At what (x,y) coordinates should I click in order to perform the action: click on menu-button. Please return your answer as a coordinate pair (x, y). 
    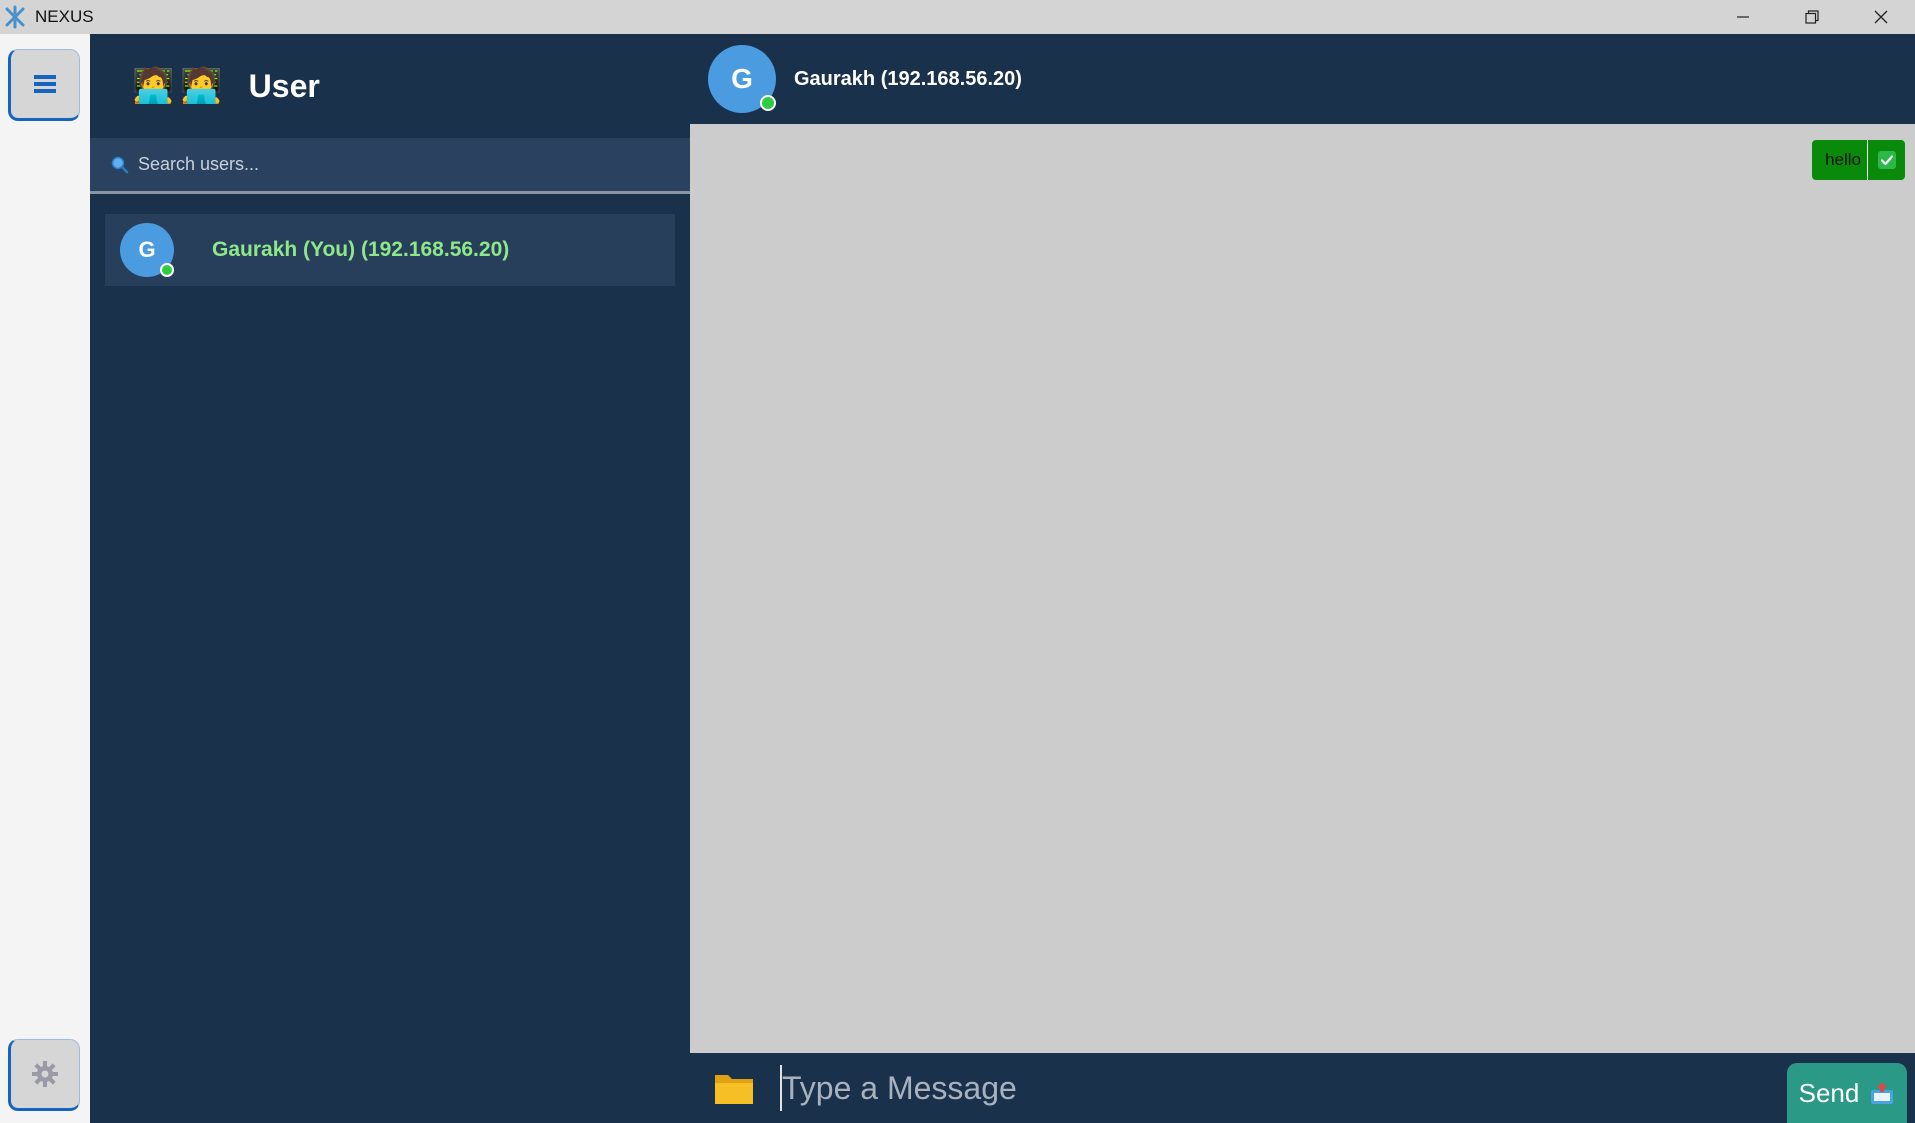
    Looking at the image, I should click on (44, 85).